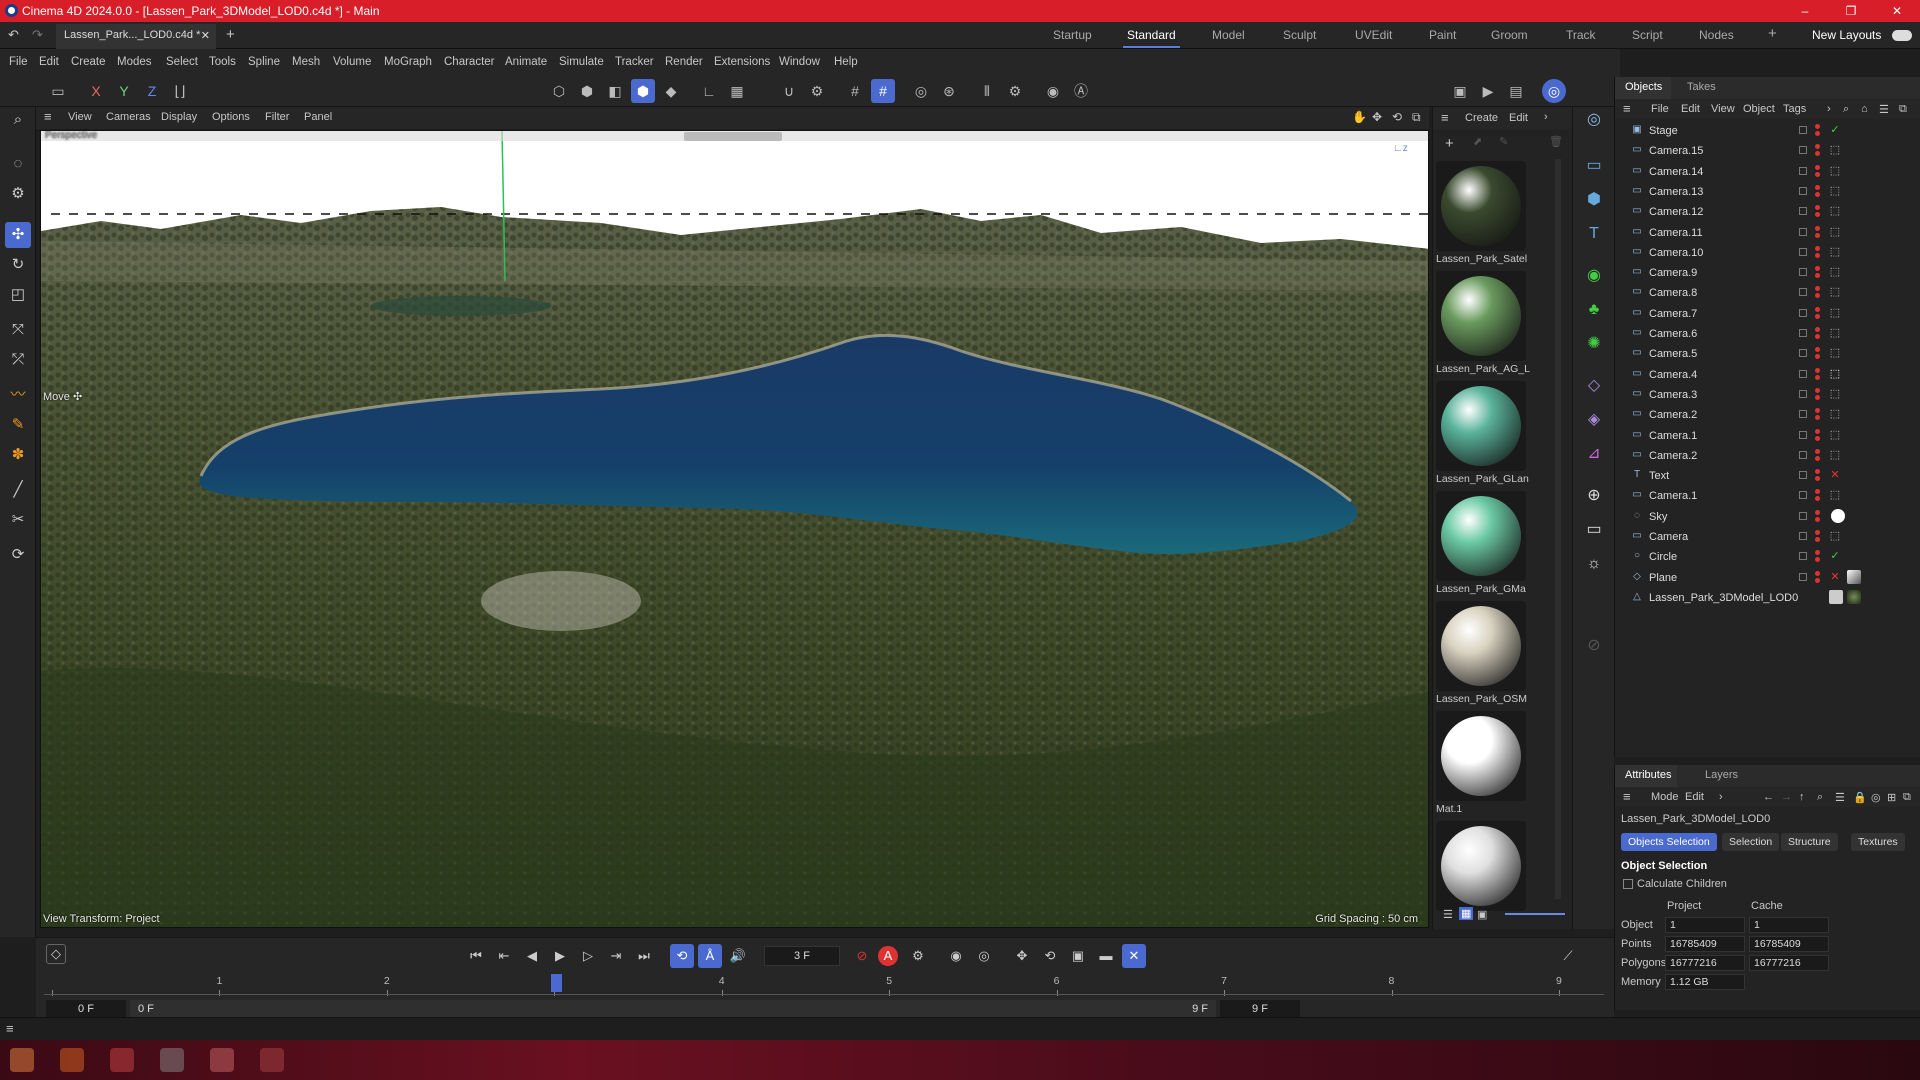  What do you see at coordinates (37, 35) in the screenshot?
I see `redo-icon: ↷` at bounding box center [37, 35].